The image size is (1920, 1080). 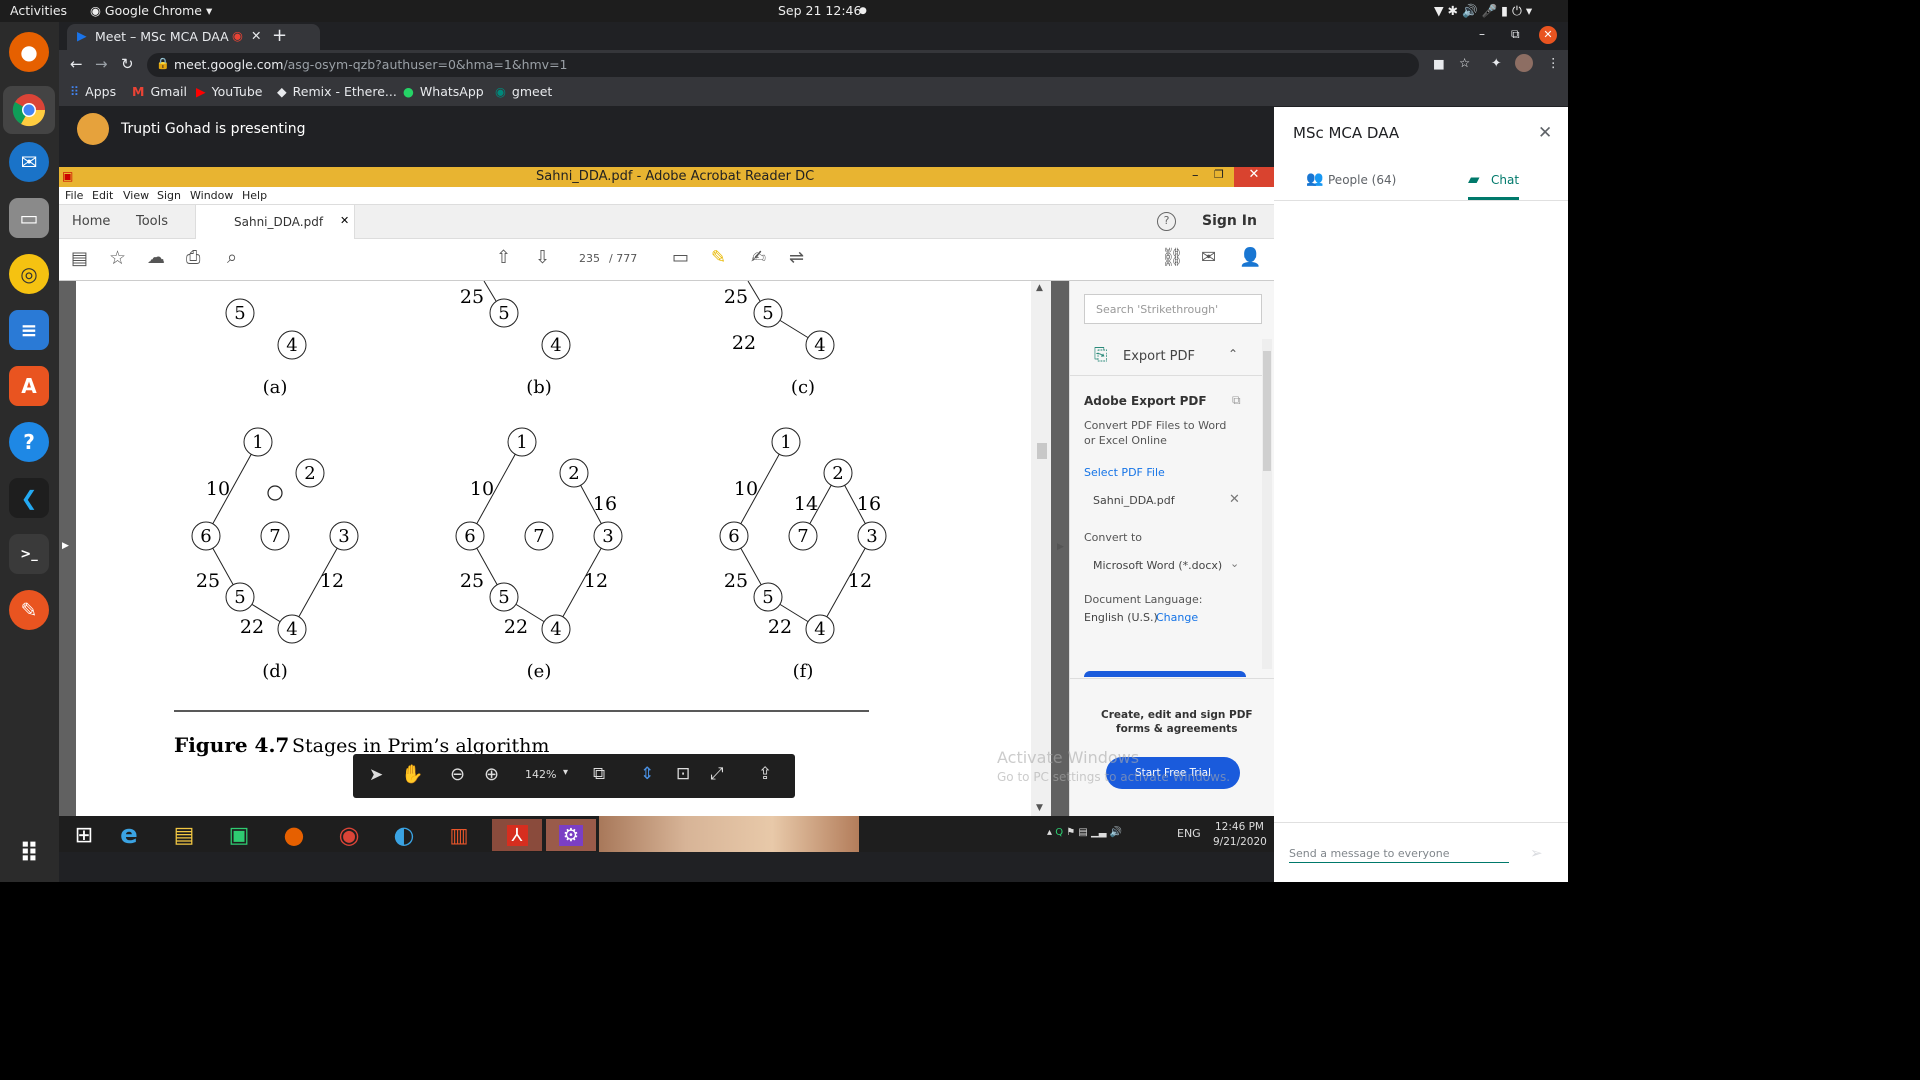 I want to click on forward-icon: →, so click(x=101, y=64).